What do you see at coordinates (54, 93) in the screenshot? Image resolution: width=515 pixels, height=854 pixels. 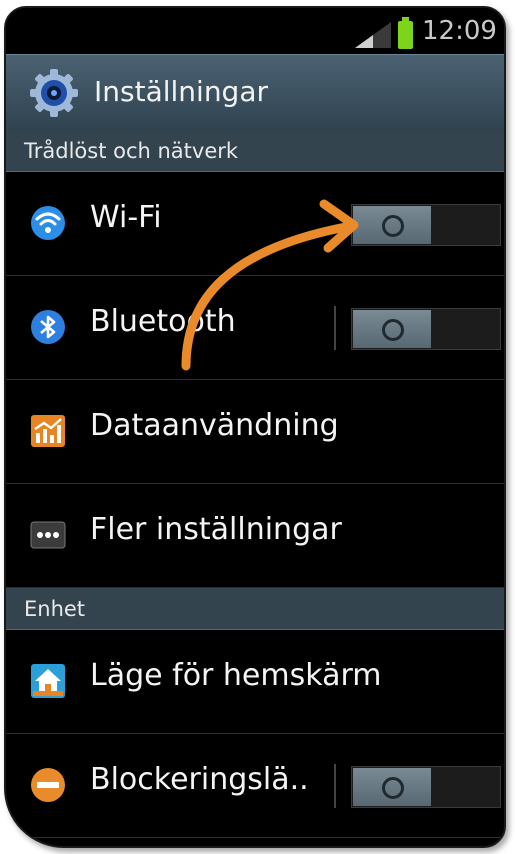 I see `settings-gear-icon` at bounding box center [54, 93].